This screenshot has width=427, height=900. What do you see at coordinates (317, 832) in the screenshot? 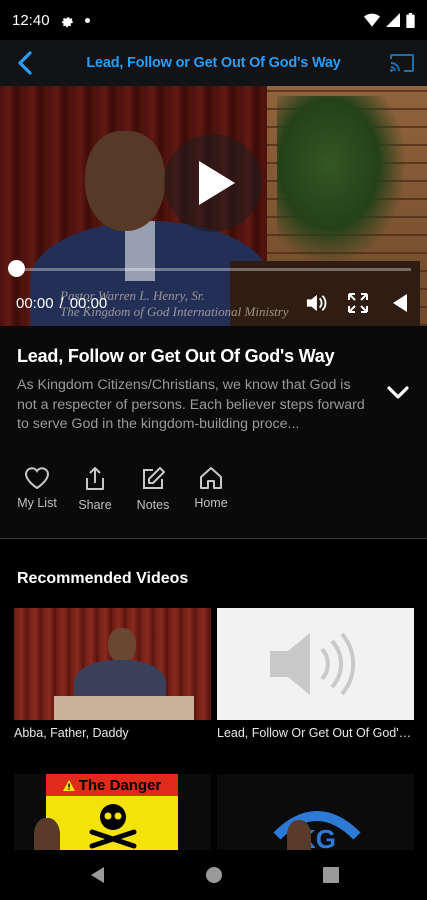
I see `kingdom-logo-icon: KG` at bounding box center [317, 832].